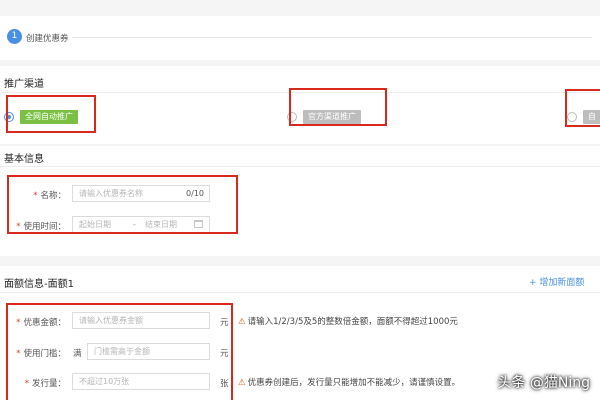 Image resolution: width=600 pixels, height=400 pixels. I want to click on quantity-hint: ⚠ 优惠券创建后，发行量只能增加不能减少，请谨慎设置。, so click(349, 382).